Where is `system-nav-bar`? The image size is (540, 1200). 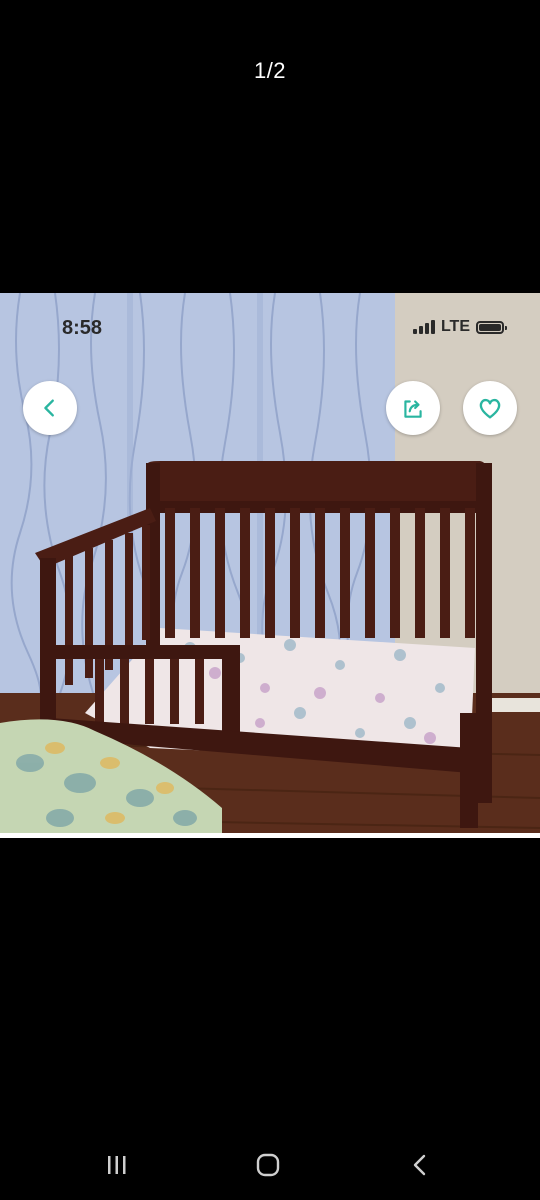 system-nav-bar is located at coordinates (270, 1165).